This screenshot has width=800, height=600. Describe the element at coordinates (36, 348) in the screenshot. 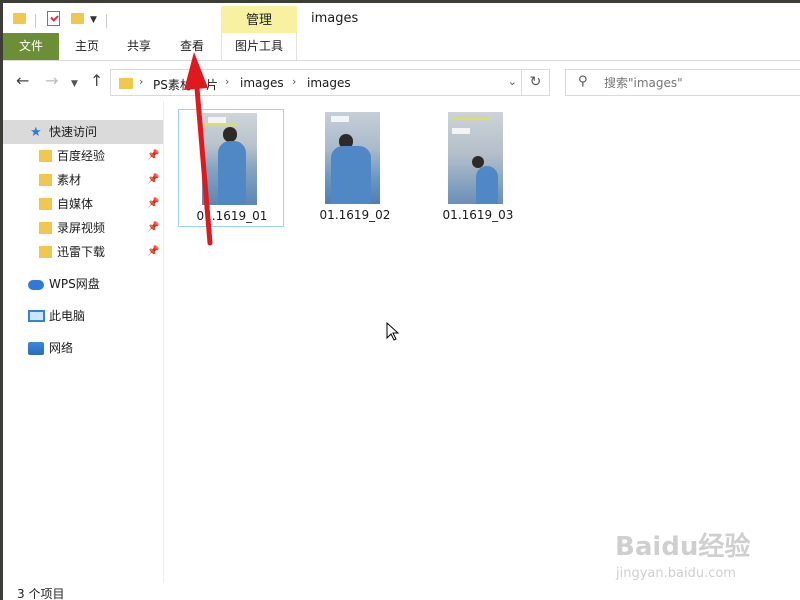

I see `network-icon` at that location.